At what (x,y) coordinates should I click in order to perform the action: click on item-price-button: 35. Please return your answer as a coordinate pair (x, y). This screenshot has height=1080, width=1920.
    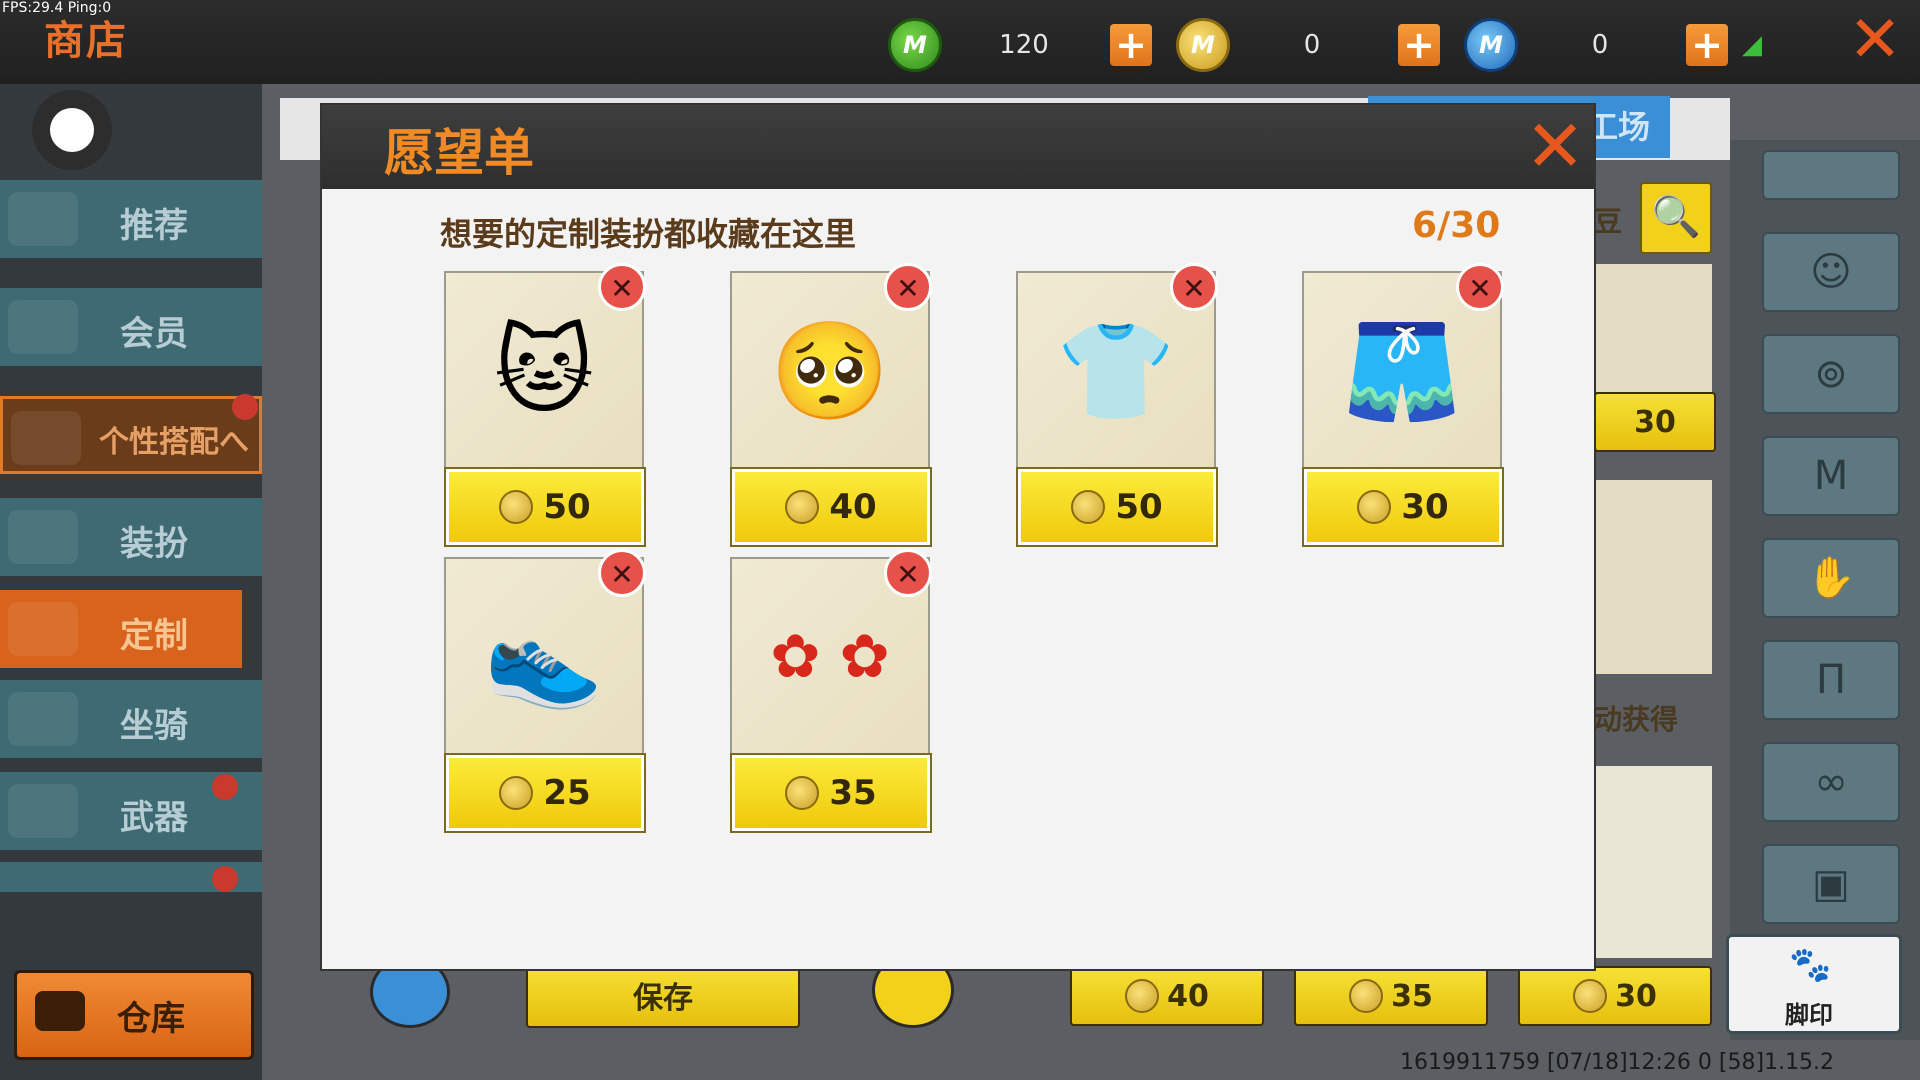
    Looking at the image, I should click on (831, 793).